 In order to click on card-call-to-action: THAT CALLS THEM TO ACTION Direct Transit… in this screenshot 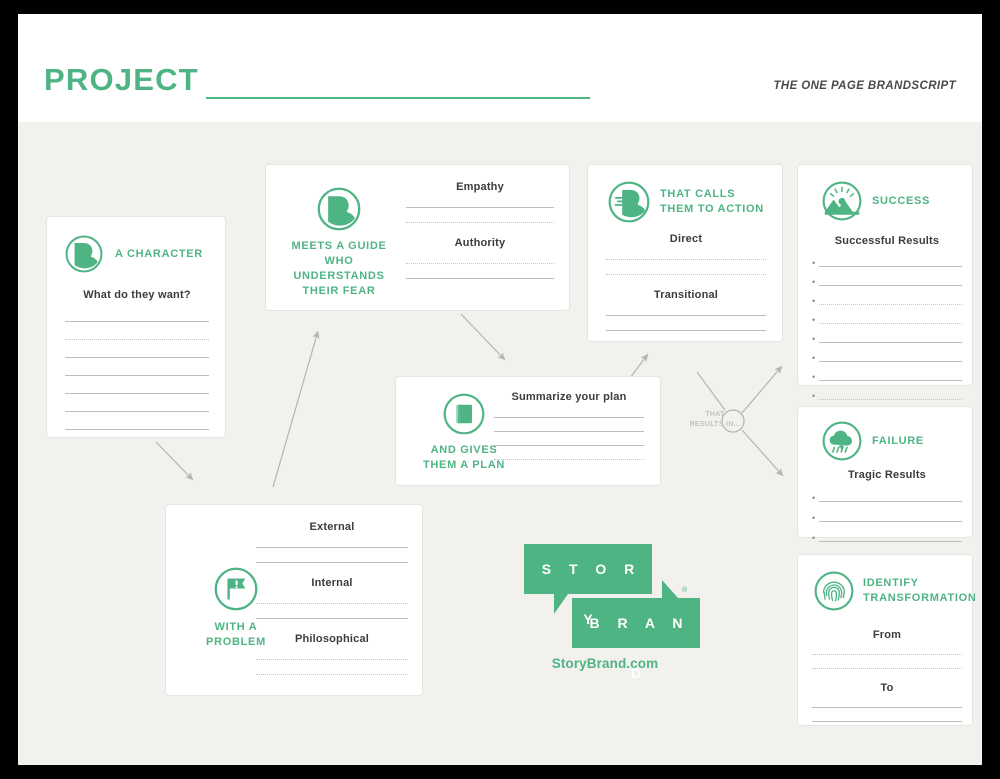, I will do `click(685, 253)`.